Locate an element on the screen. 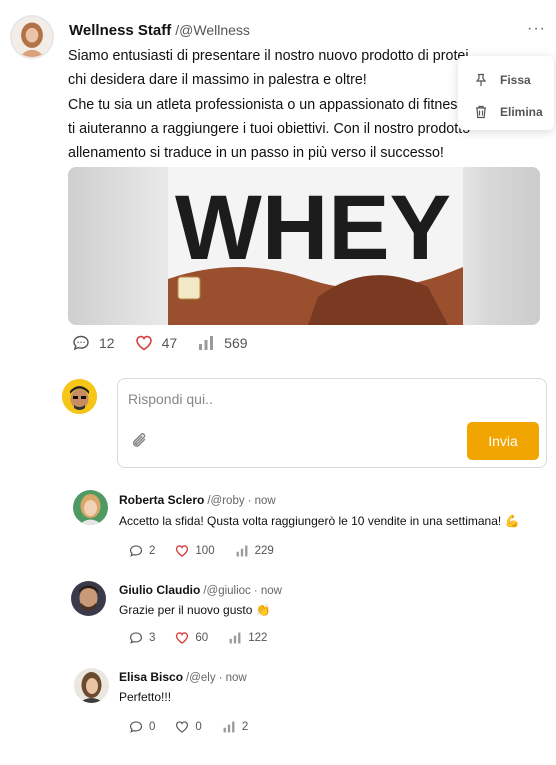 Image resolution: width=556 pixels, height=765 pixels. comment-view-count: 229 is located at coordinates (254, 551).